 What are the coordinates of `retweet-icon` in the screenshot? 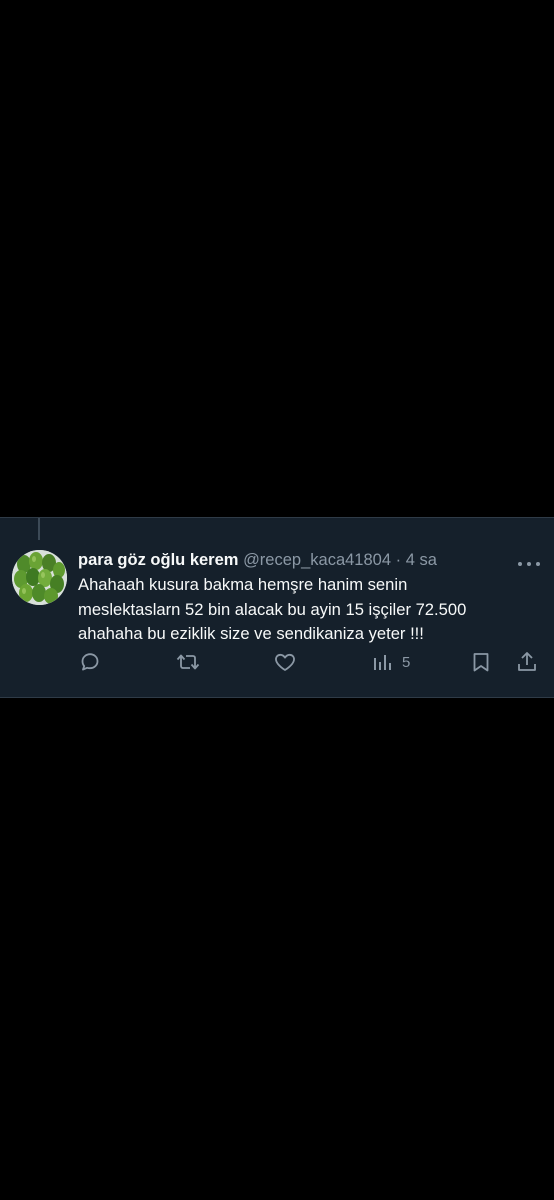 It's located at (188, 662).